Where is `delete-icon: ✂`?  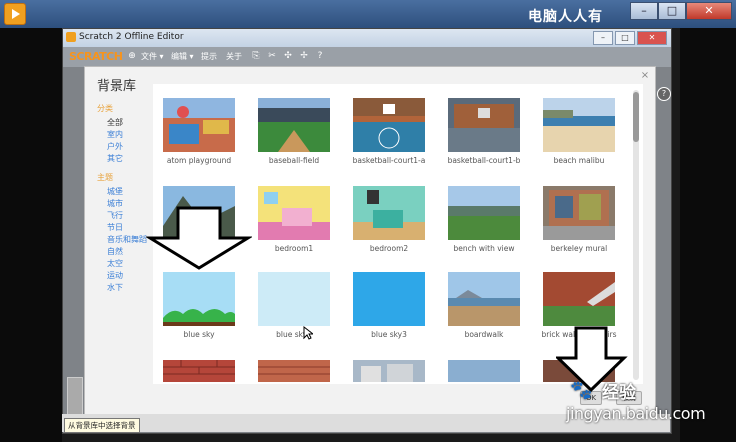 delete-icon: ✂ is located at coordinates (272, 56).